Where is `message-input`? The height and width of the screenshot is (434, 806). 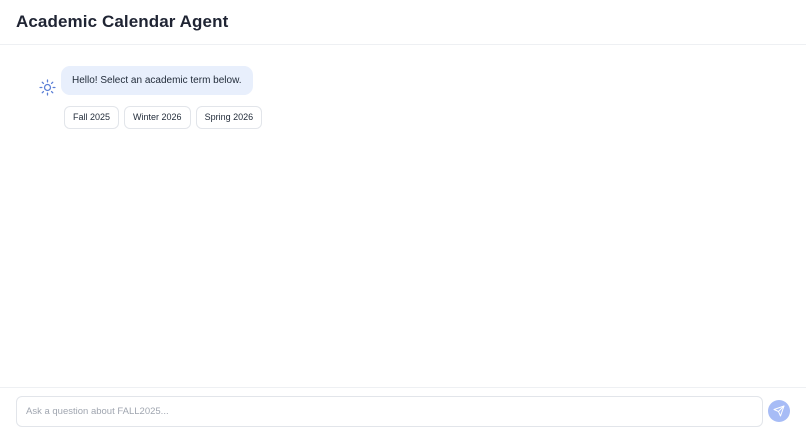
message-input is located at coordinates (389, 411).